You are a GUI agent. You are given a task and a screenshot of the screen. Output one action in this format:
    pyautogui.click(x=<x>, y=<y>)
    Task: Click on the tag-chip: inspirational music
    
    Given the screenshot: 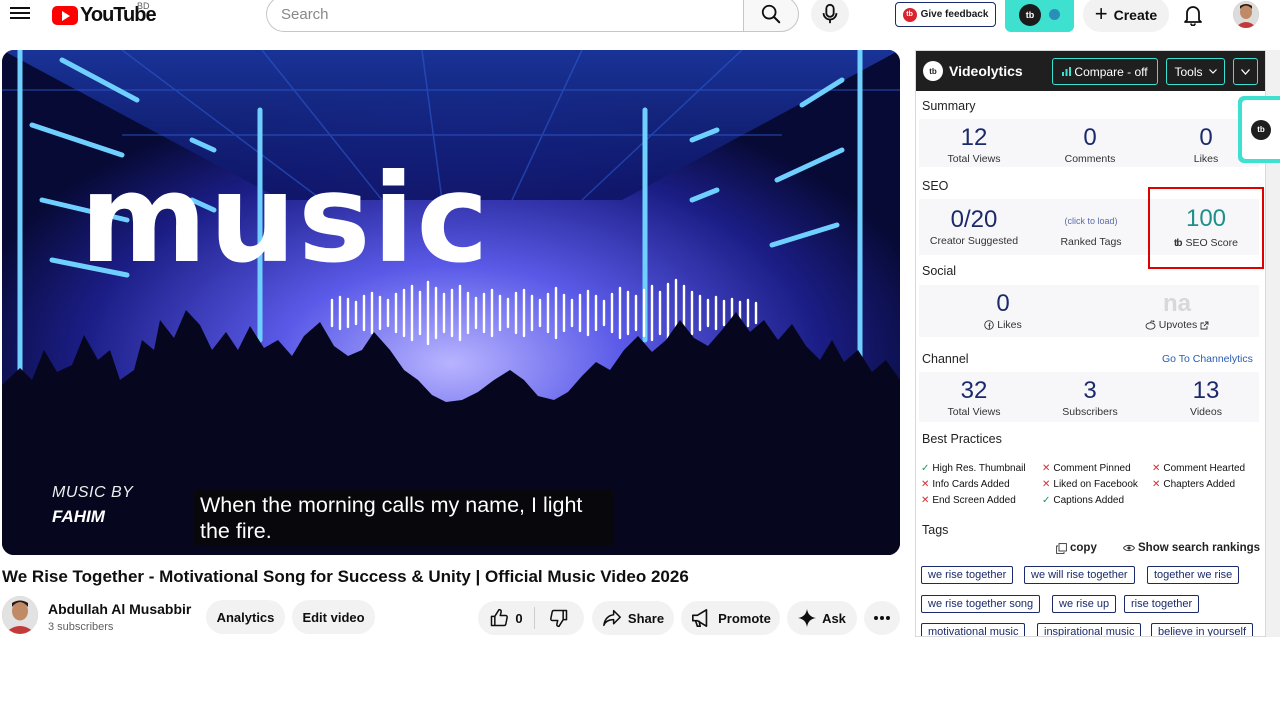 What is the action you would take?
    pyautogui.click(x=1089, y=629)
    